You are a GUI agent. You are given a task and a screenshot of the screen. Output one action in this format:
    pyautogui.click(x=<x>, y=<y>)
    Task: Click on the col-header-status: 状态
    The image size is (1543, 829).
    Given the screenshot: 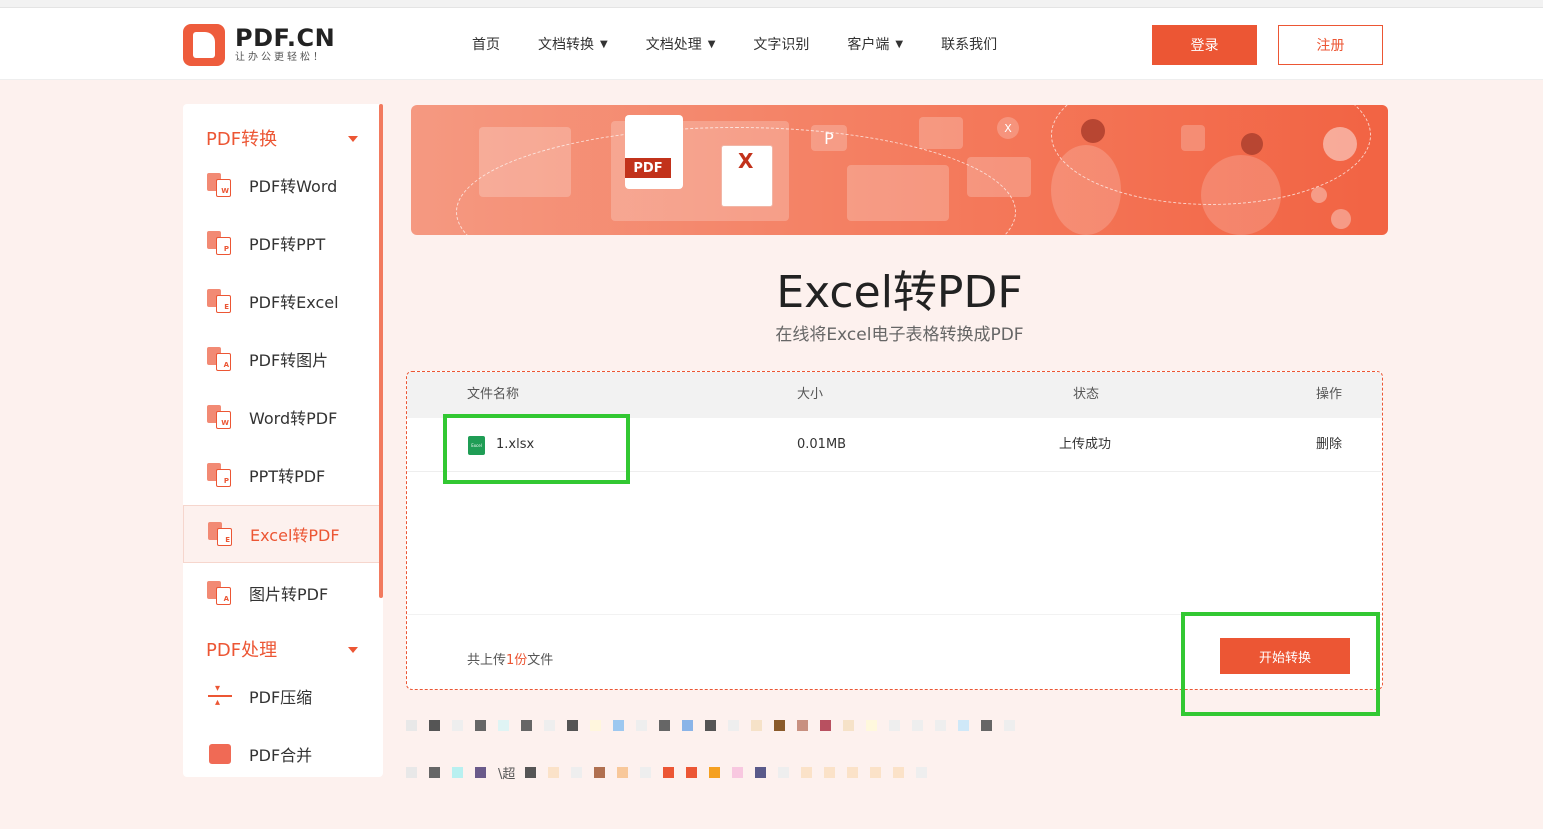 What is the action you would take?
    pyautogui.click(x=1086, y=394)
    